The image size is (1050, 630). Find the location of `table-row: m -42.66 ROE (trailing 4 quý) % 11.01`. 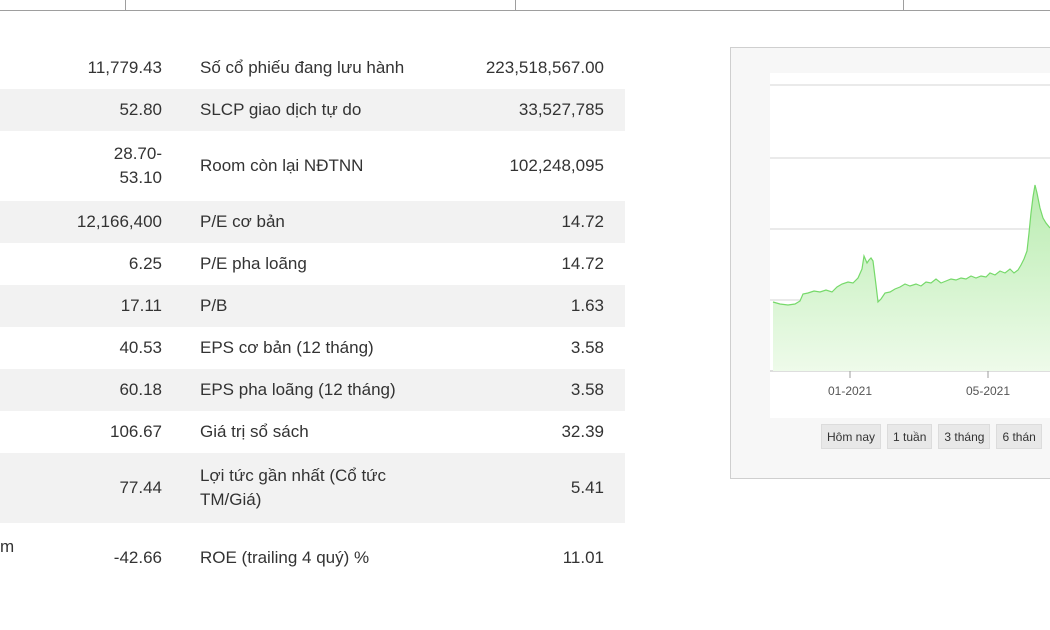

table-row: m -42.66 ROE (trailing 4 quý) % 11.01 is located at coordinates (312, 558).